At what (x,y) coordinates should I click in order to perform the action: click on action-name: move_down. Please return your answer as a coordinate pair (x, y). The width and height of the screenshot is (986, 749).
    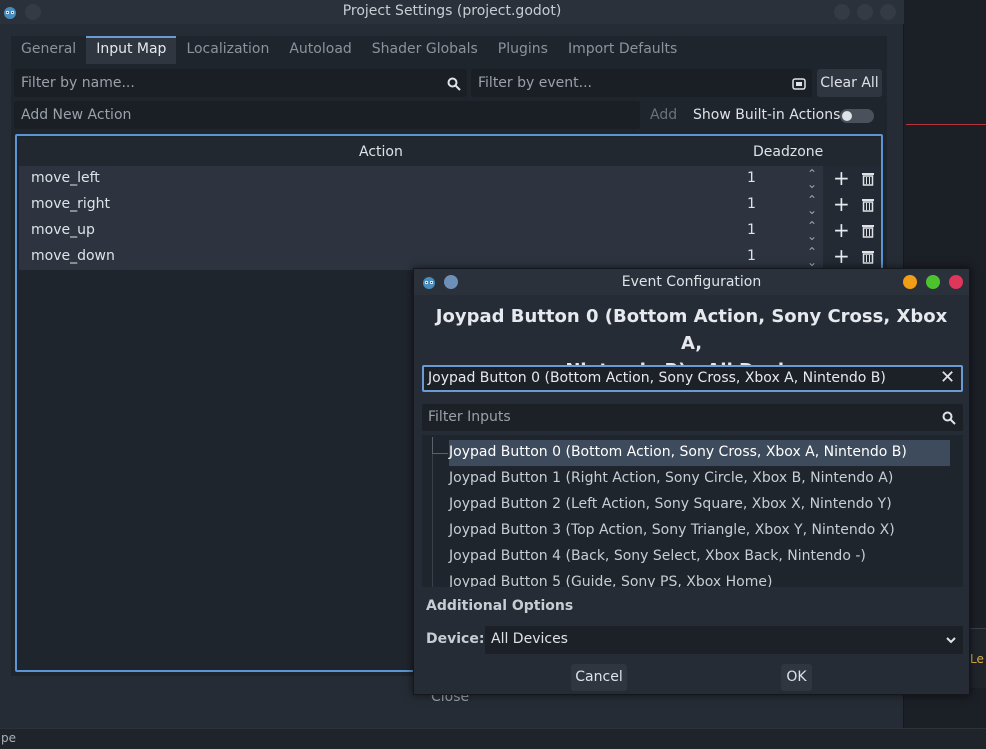
    Looking at the image, I should click on (73, 256).